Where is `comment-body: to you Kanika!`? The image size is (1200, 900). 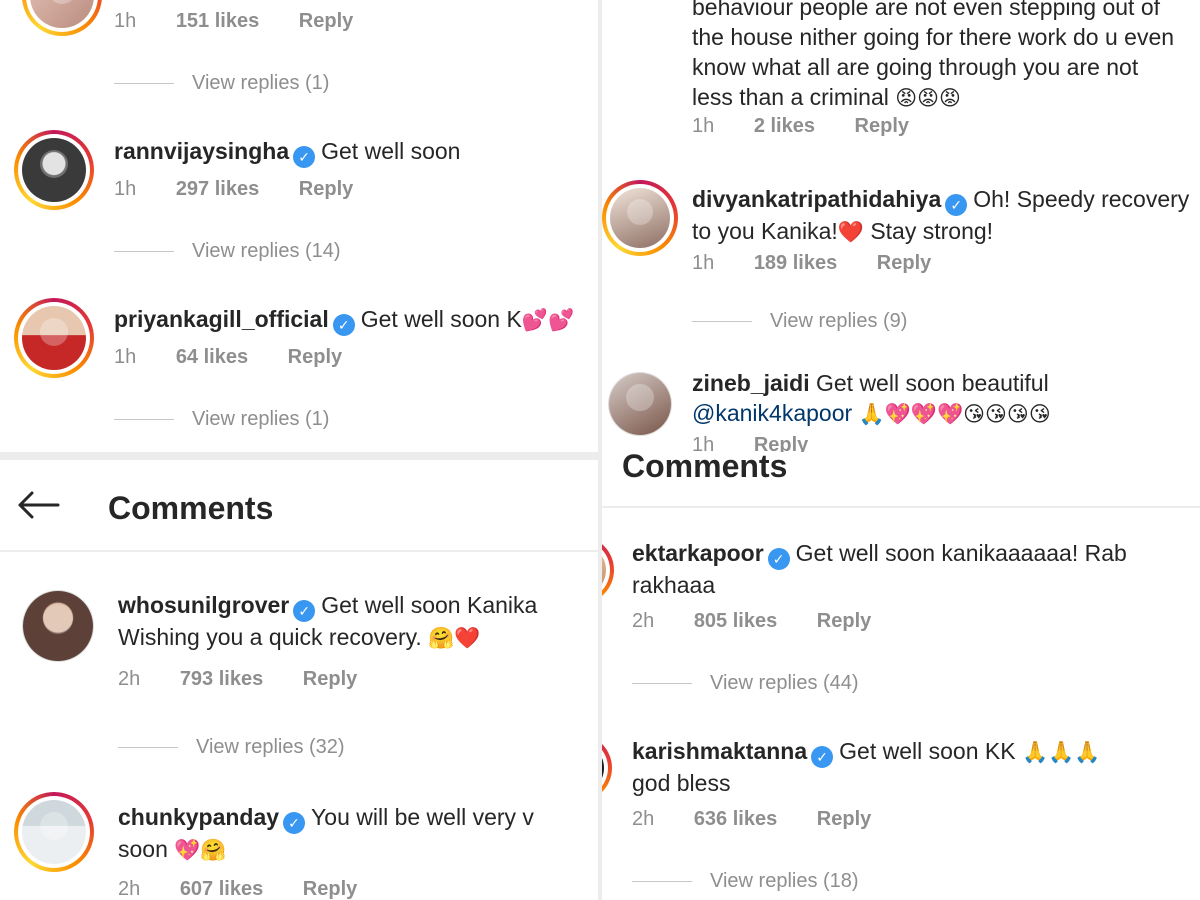
comment-body: to you Kanika! is located at coordinates (765, 231).